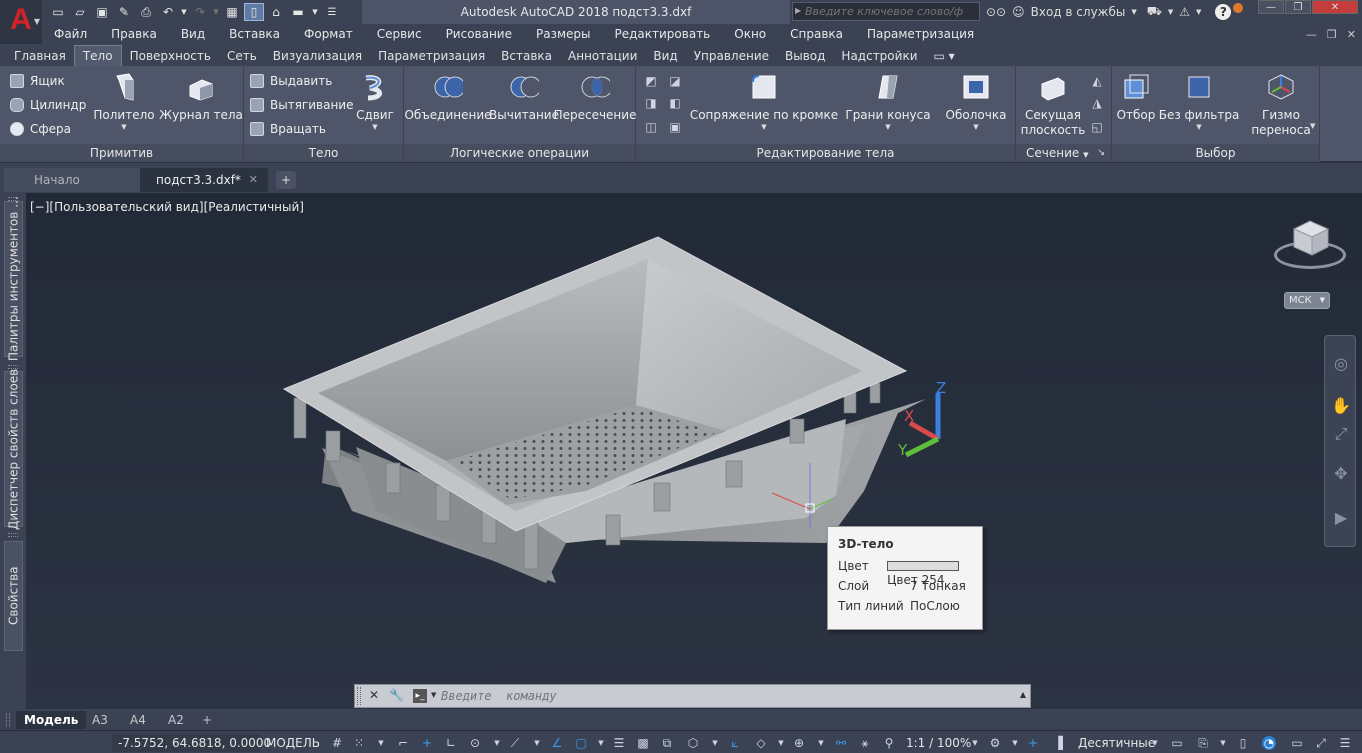 The image size is (1362, 753). Describe the element at coordinates (146, 12) in the screenshot. I see `plot-icon: ⎙` at that location.